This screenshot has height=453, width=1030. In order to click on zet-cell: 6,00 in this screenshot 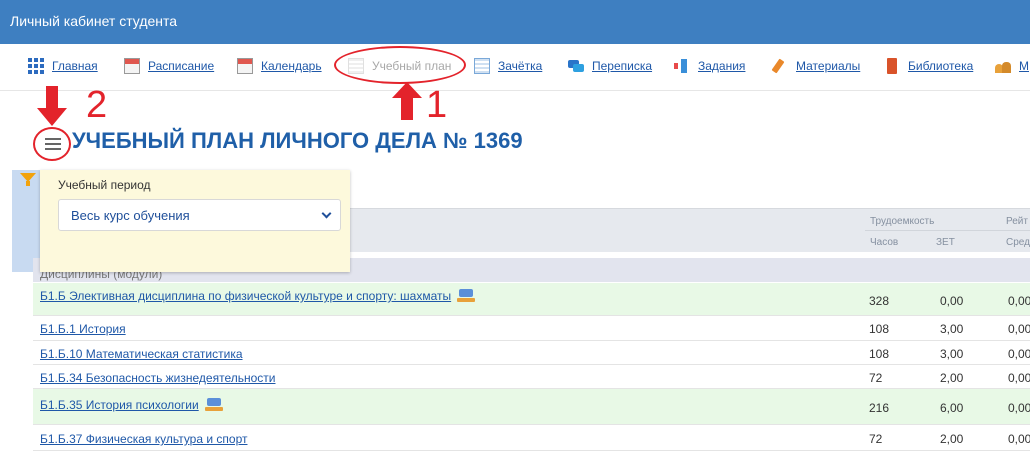, I will do `click(952, 408)`.